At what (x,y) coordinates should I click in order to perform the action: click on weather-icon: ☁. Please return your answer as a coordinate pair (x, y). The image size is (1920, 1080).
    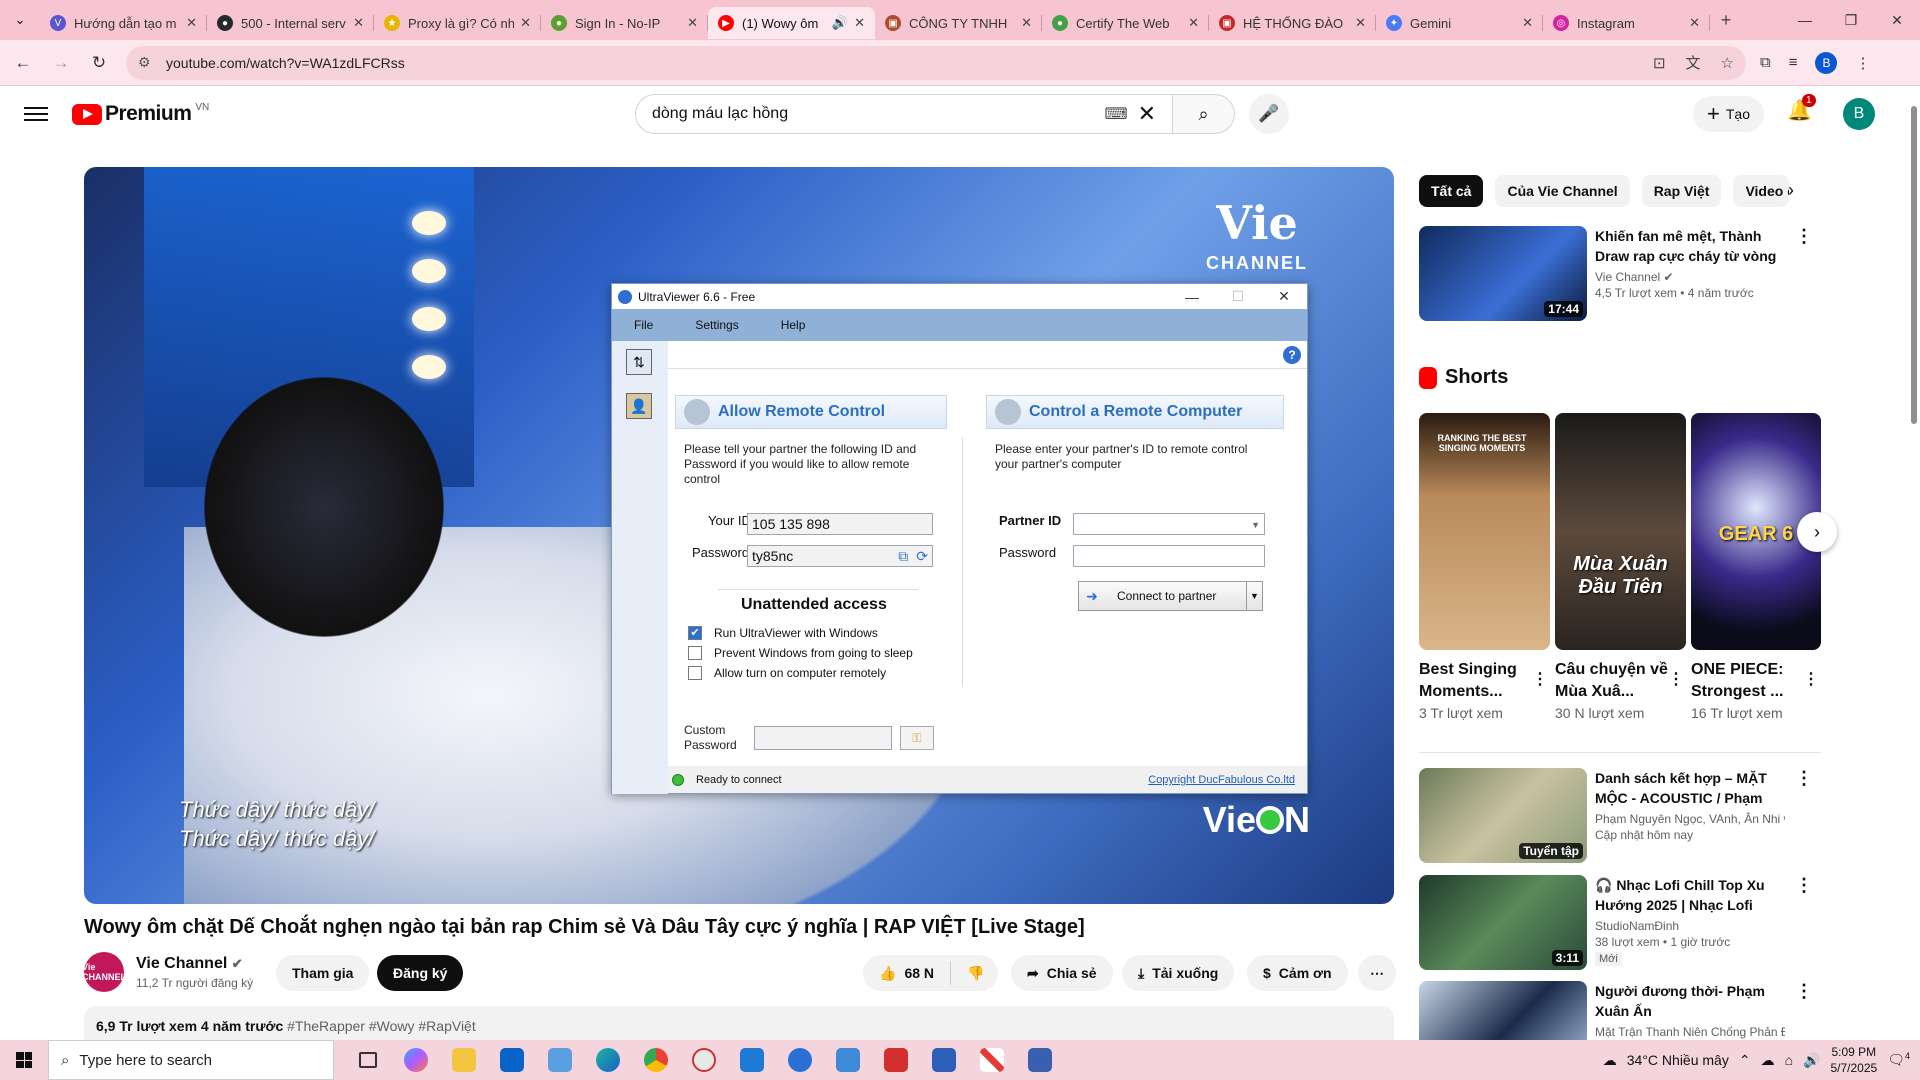
    Looking at the image, I should click on (1610, 1060).